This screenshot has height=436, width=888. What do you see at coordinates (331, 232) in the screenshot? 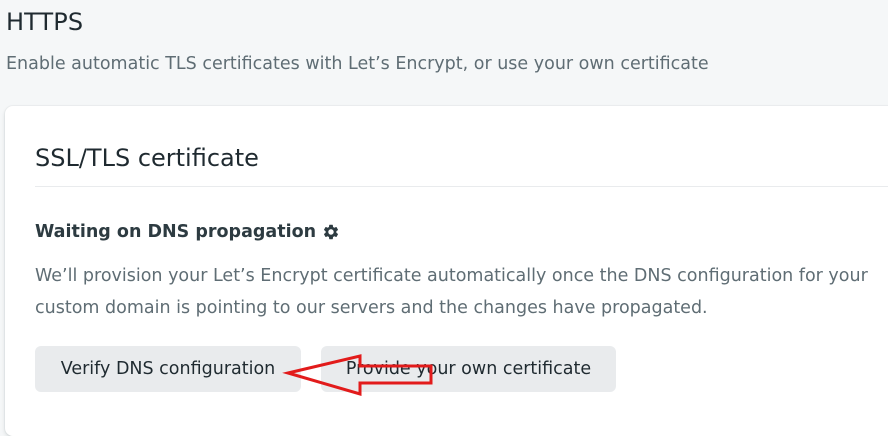
I see `gear-icon` at bounding box center [331, 232].